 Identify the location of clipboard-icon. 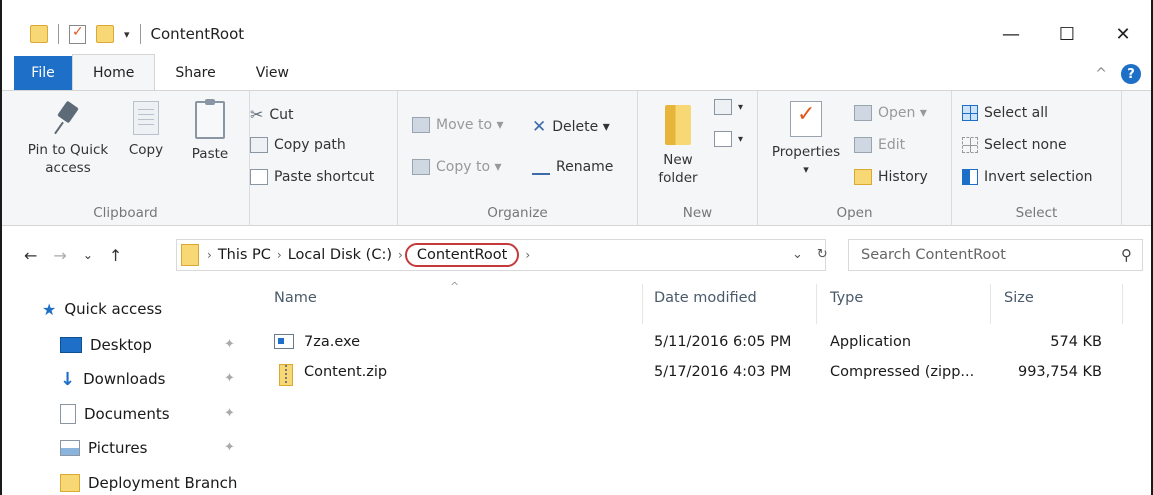
(210, 119).